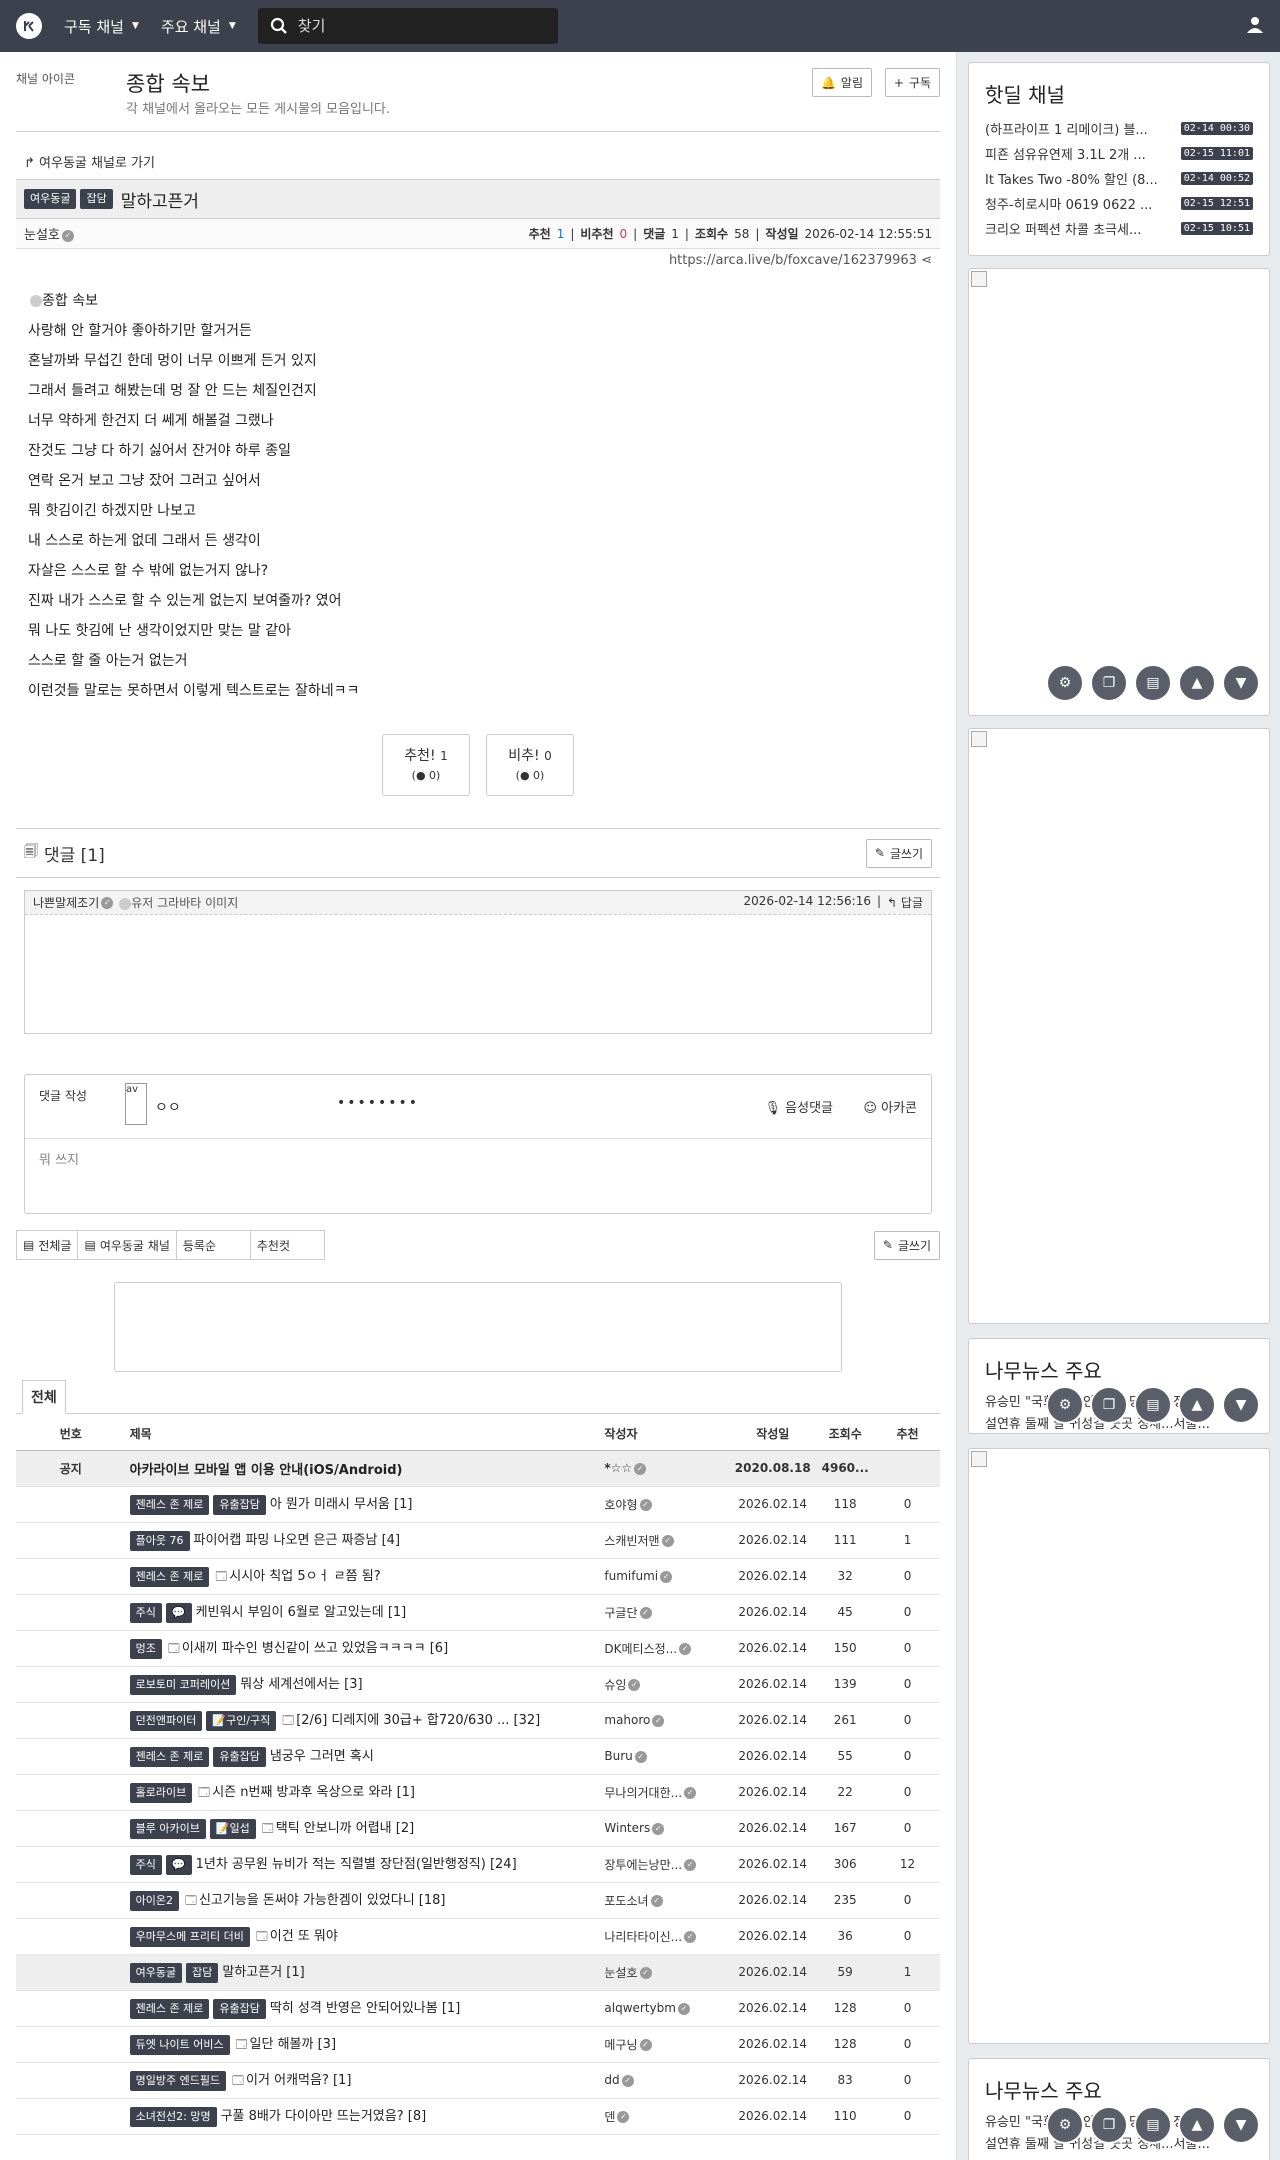 This screenshot has height=2160, width=1280. Describe the element at coordinates (919, 83) in the screenshot. I see `subscribe-label: 구독` at that location.